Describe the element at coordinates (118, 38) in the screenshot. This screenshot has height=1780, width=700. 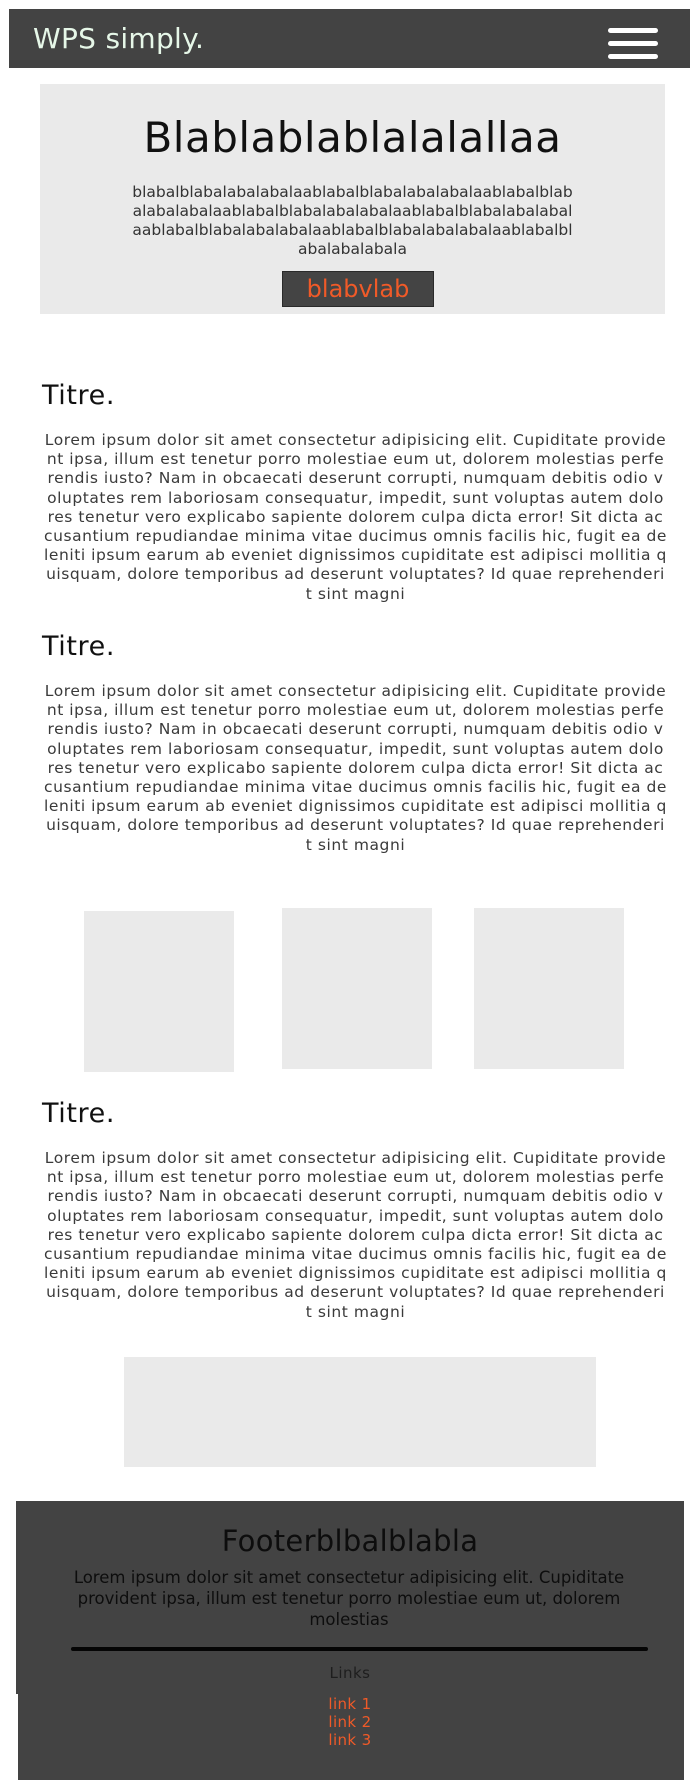
I see `brand-logo-text: WPS simply.` at that location.